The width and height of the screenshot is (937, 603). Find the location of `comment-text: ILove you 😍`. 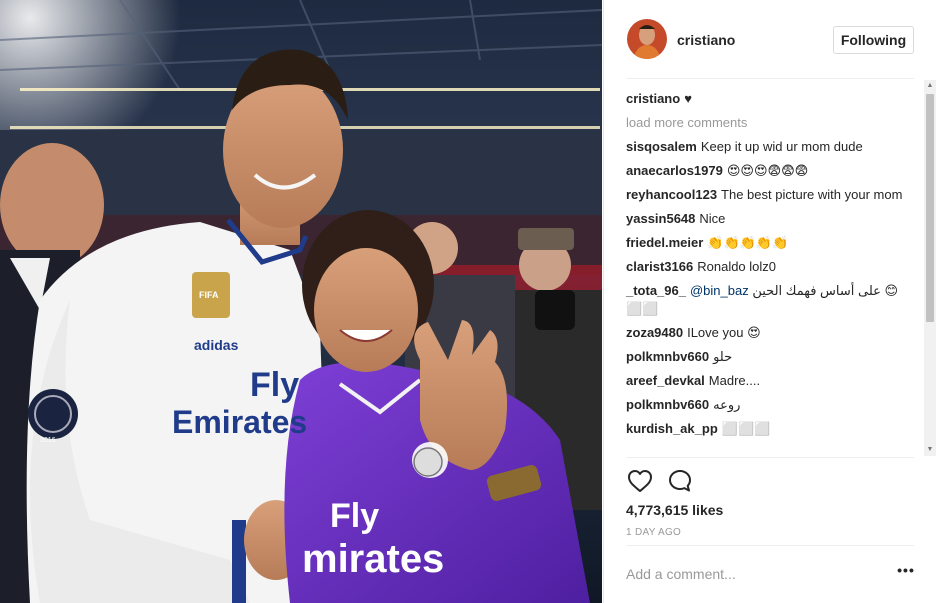

comment-text: ILove you 😍 is located at coordinates (724, 332).